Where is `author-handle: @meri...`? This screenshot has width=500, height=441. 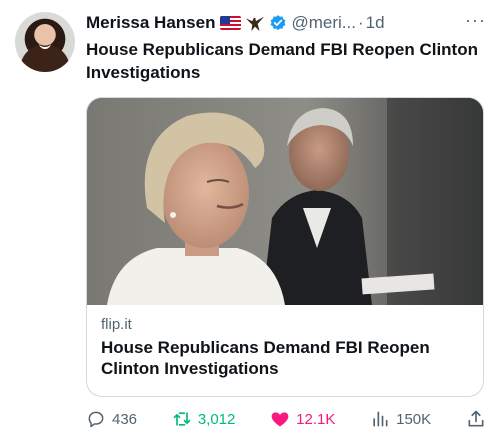
author-handle: @meri... is located at coordinates (323, 23).